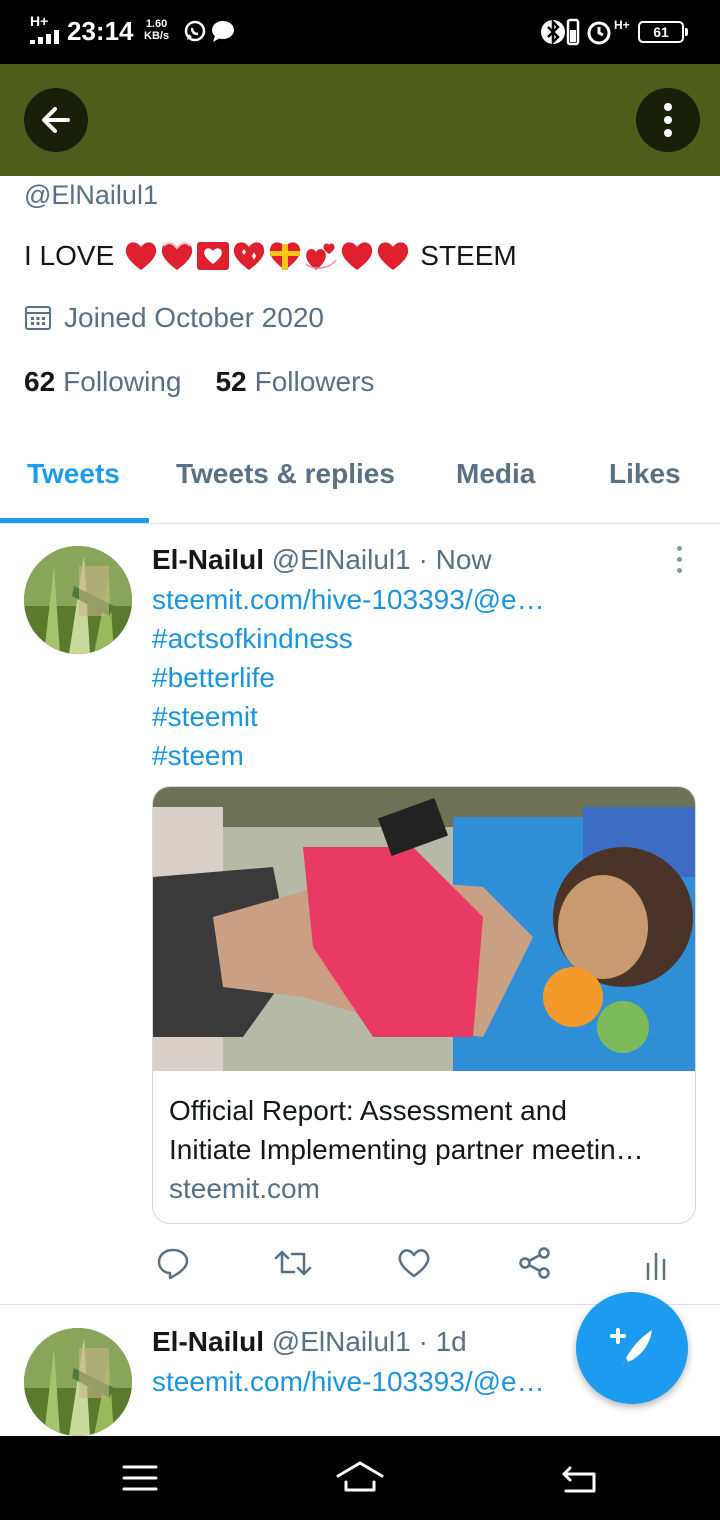  I want to click on tweet-header: El-Nailul @ElNailul1 · 1d, so click(309, 1342).